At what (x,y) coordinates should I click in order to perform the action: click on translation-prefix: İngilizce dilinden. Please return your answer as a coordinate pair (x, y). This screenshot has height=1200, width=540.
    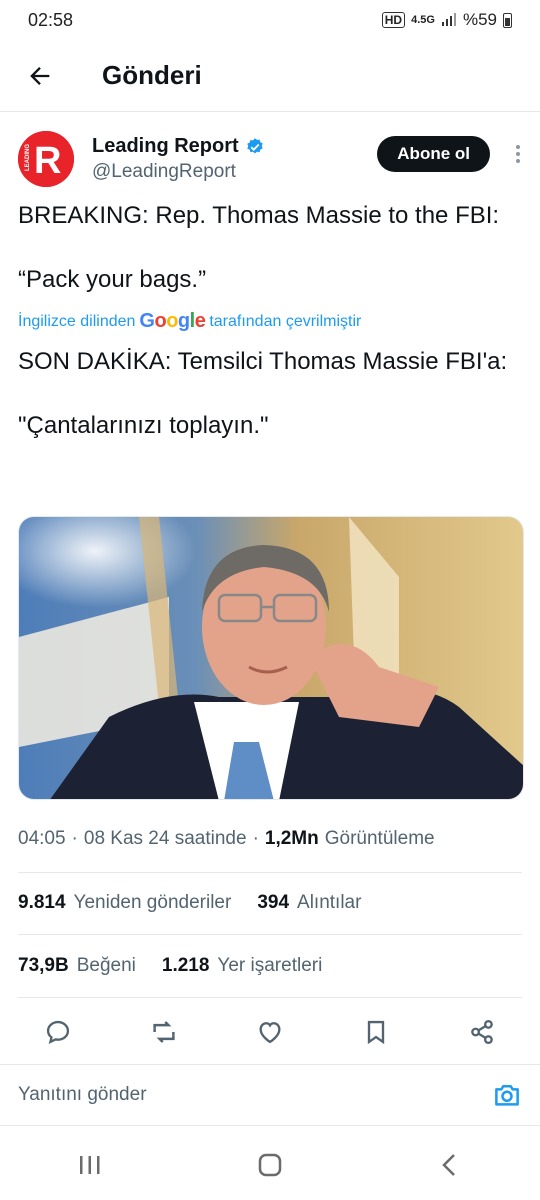
    Looking at the image, I should click on (77, 321).